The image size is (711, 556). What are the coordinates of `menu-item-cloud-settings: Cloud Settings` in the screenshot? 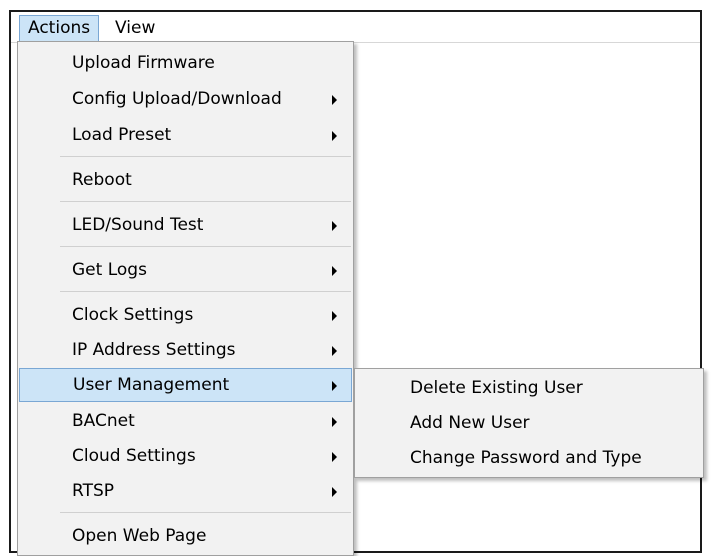 It's located at (185, 456).